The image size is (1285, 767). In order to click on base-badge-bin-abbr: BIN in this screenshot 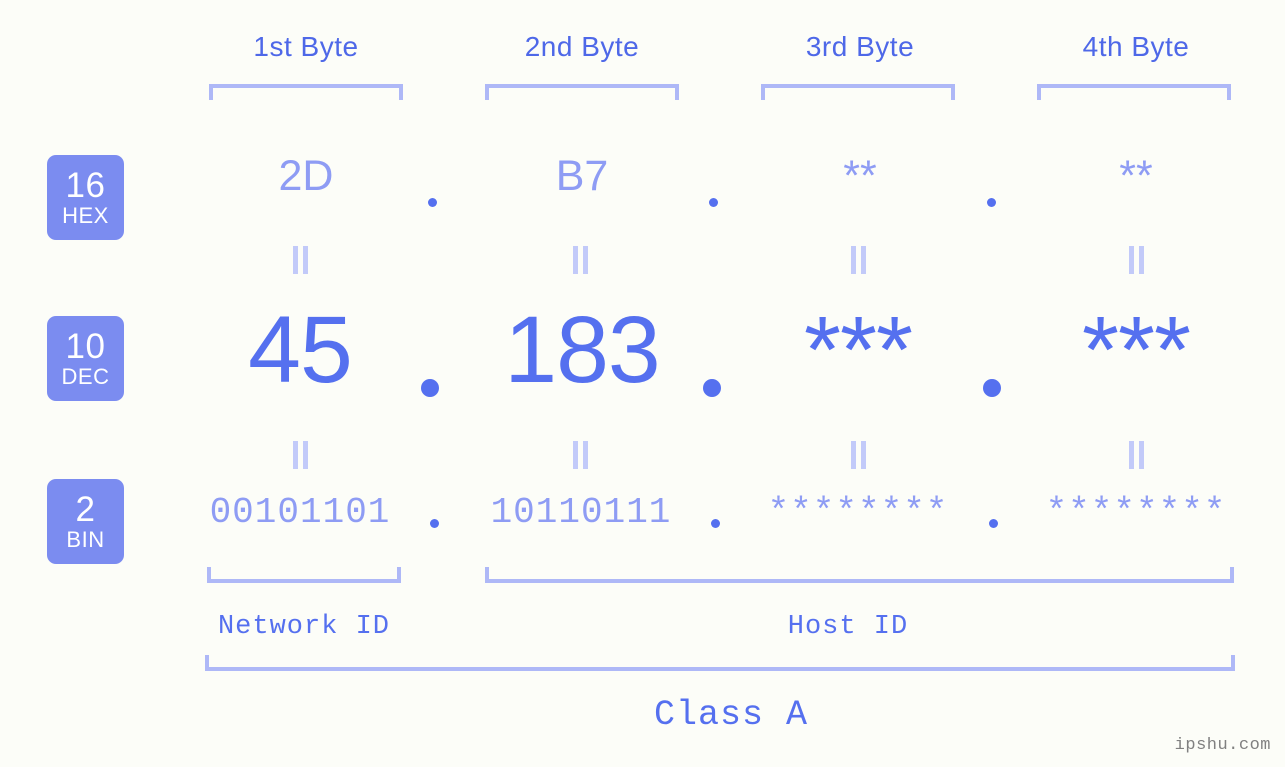, I will do `click(85, 539)`.